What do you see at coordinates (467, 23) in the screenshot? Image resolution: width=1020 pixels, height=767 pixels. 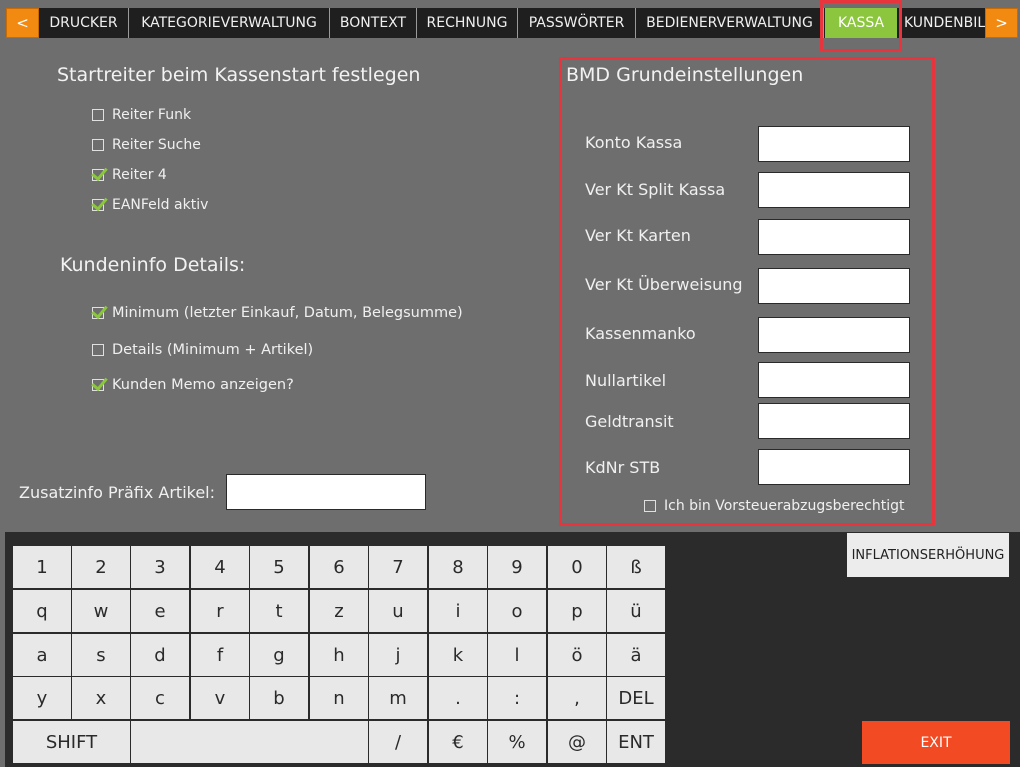 I see `tab-rechnung: RECHNUNG` at bounding box center [467, 23].